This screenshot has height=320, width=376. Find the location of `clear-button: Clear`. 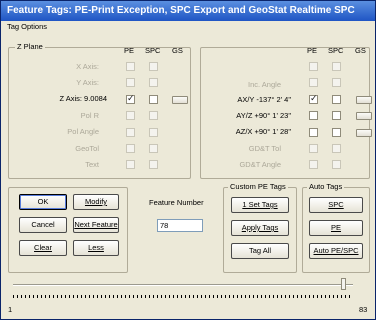

clear-button: Clear is located at coordinates (43, 248).